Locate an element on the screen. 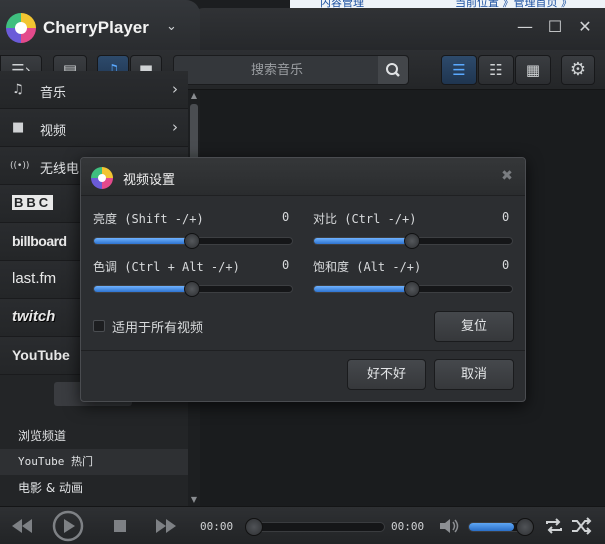 This screenshot has width=605, height=544. sidebar-item-music: ♫ 音乐 › is located at coordinates (94, 90).